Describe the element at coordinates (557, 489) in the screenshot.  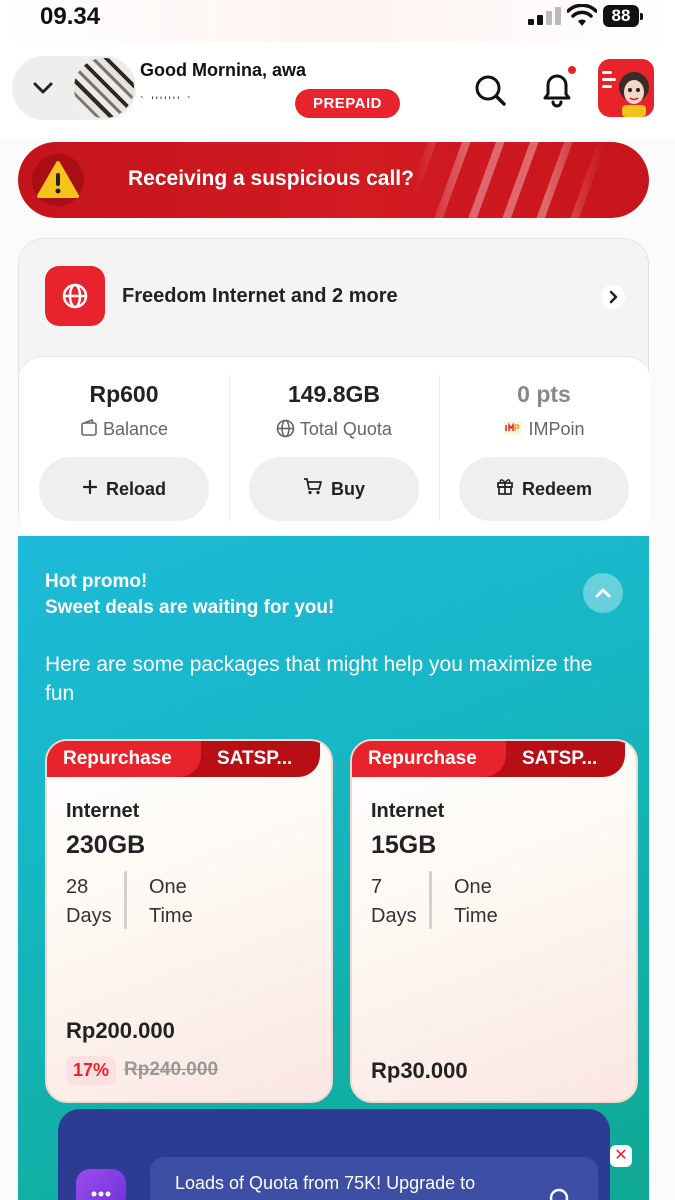
I see `redeem-label: Redeem` at that location.